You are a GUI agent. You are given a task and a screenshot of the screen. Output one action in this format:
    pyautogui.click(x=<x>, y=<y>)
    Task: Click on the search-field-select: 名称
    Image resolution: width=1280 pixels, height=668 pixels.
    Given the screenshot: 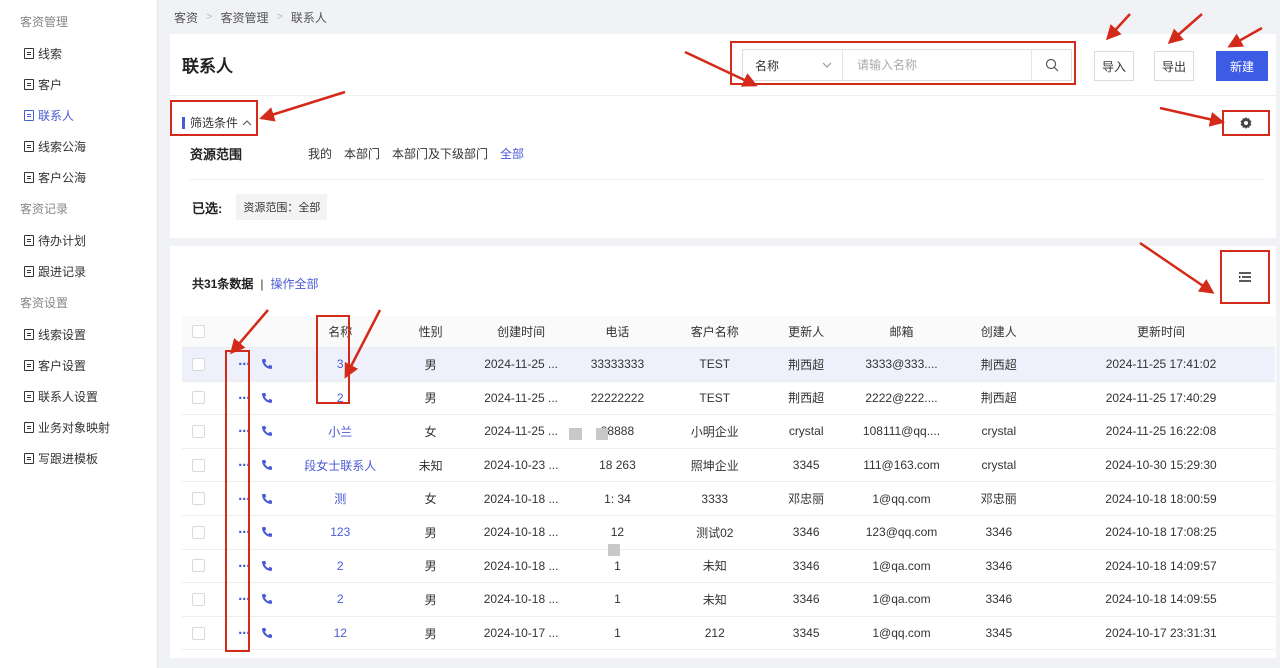 What is the action you would take?
    pyautogui.click(x=793, y=65)
    